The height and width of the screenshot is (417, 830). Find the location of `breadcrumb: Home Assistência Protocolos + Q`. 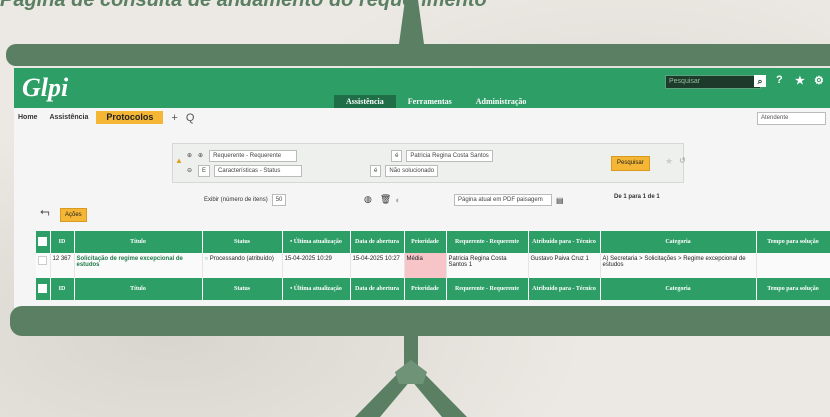

breadcrumb: Home Assistência Protocolos + Q is located at coordinates (422, 117).